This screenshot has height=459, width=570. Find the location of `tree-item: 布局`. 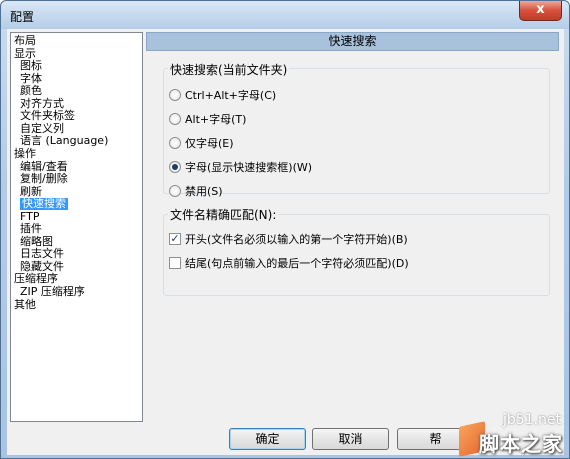

tree-item: 布局 is located at coordinates (25, 41).